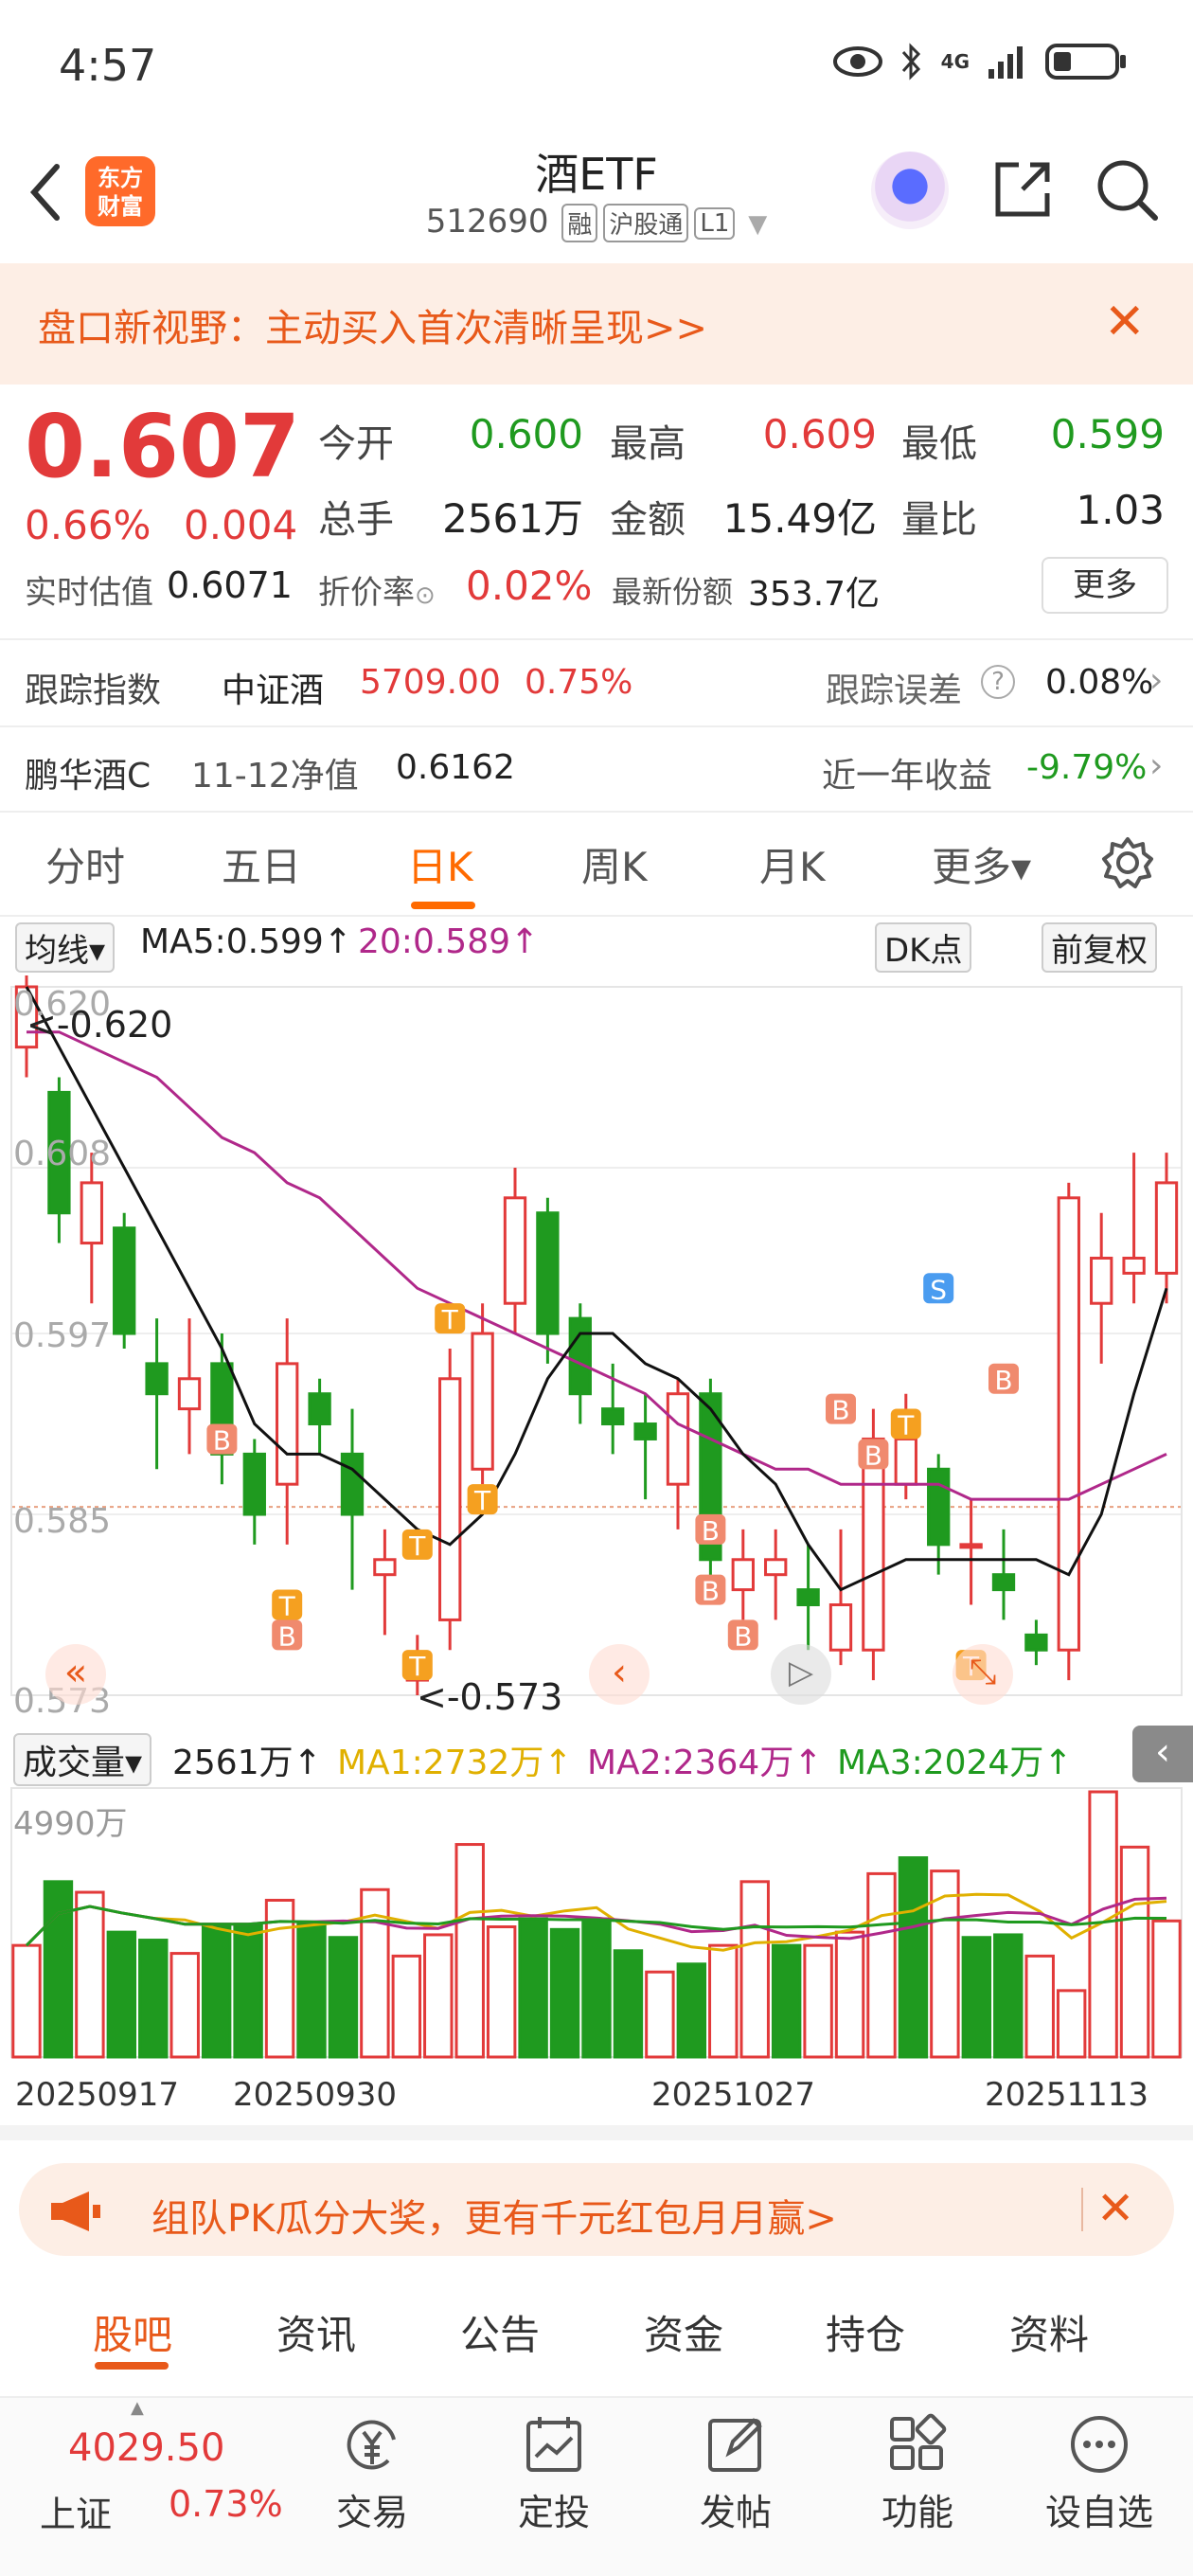  What do you see at coordinates (89, 593) in the screenshot?
I see `estimate-label: 实时估值` at bounding box center [89, 593].